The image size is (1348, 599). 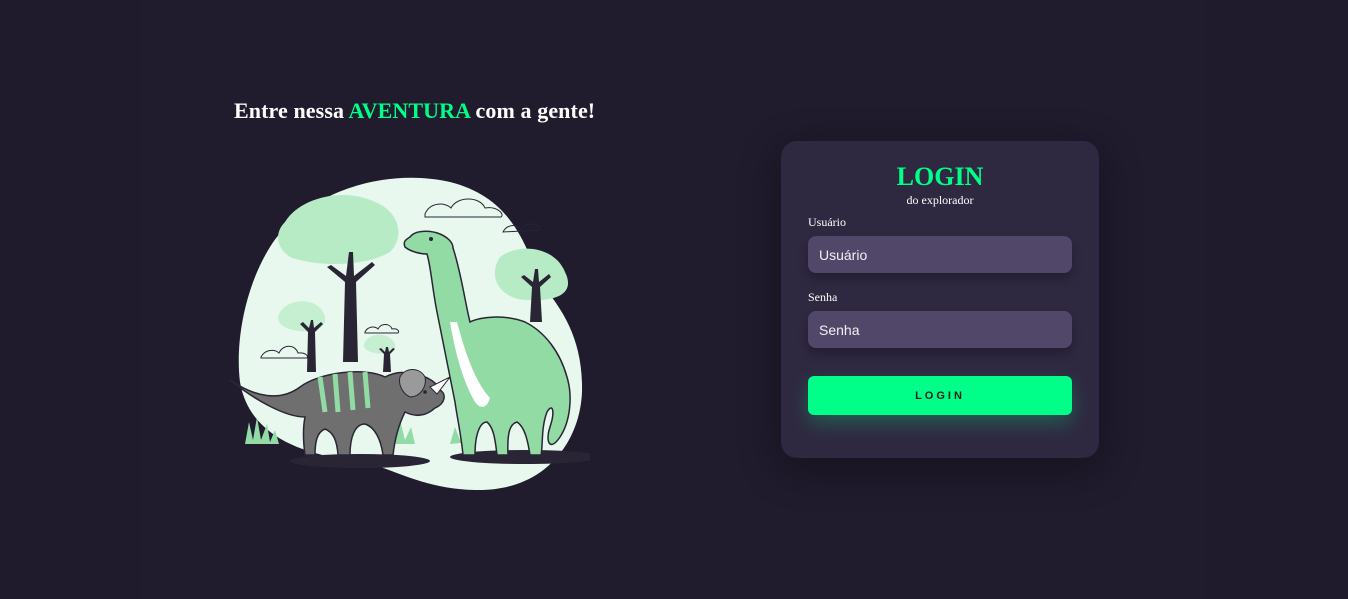 I want to click on login-subtitle: do explorador, so click(x=940, y=200).